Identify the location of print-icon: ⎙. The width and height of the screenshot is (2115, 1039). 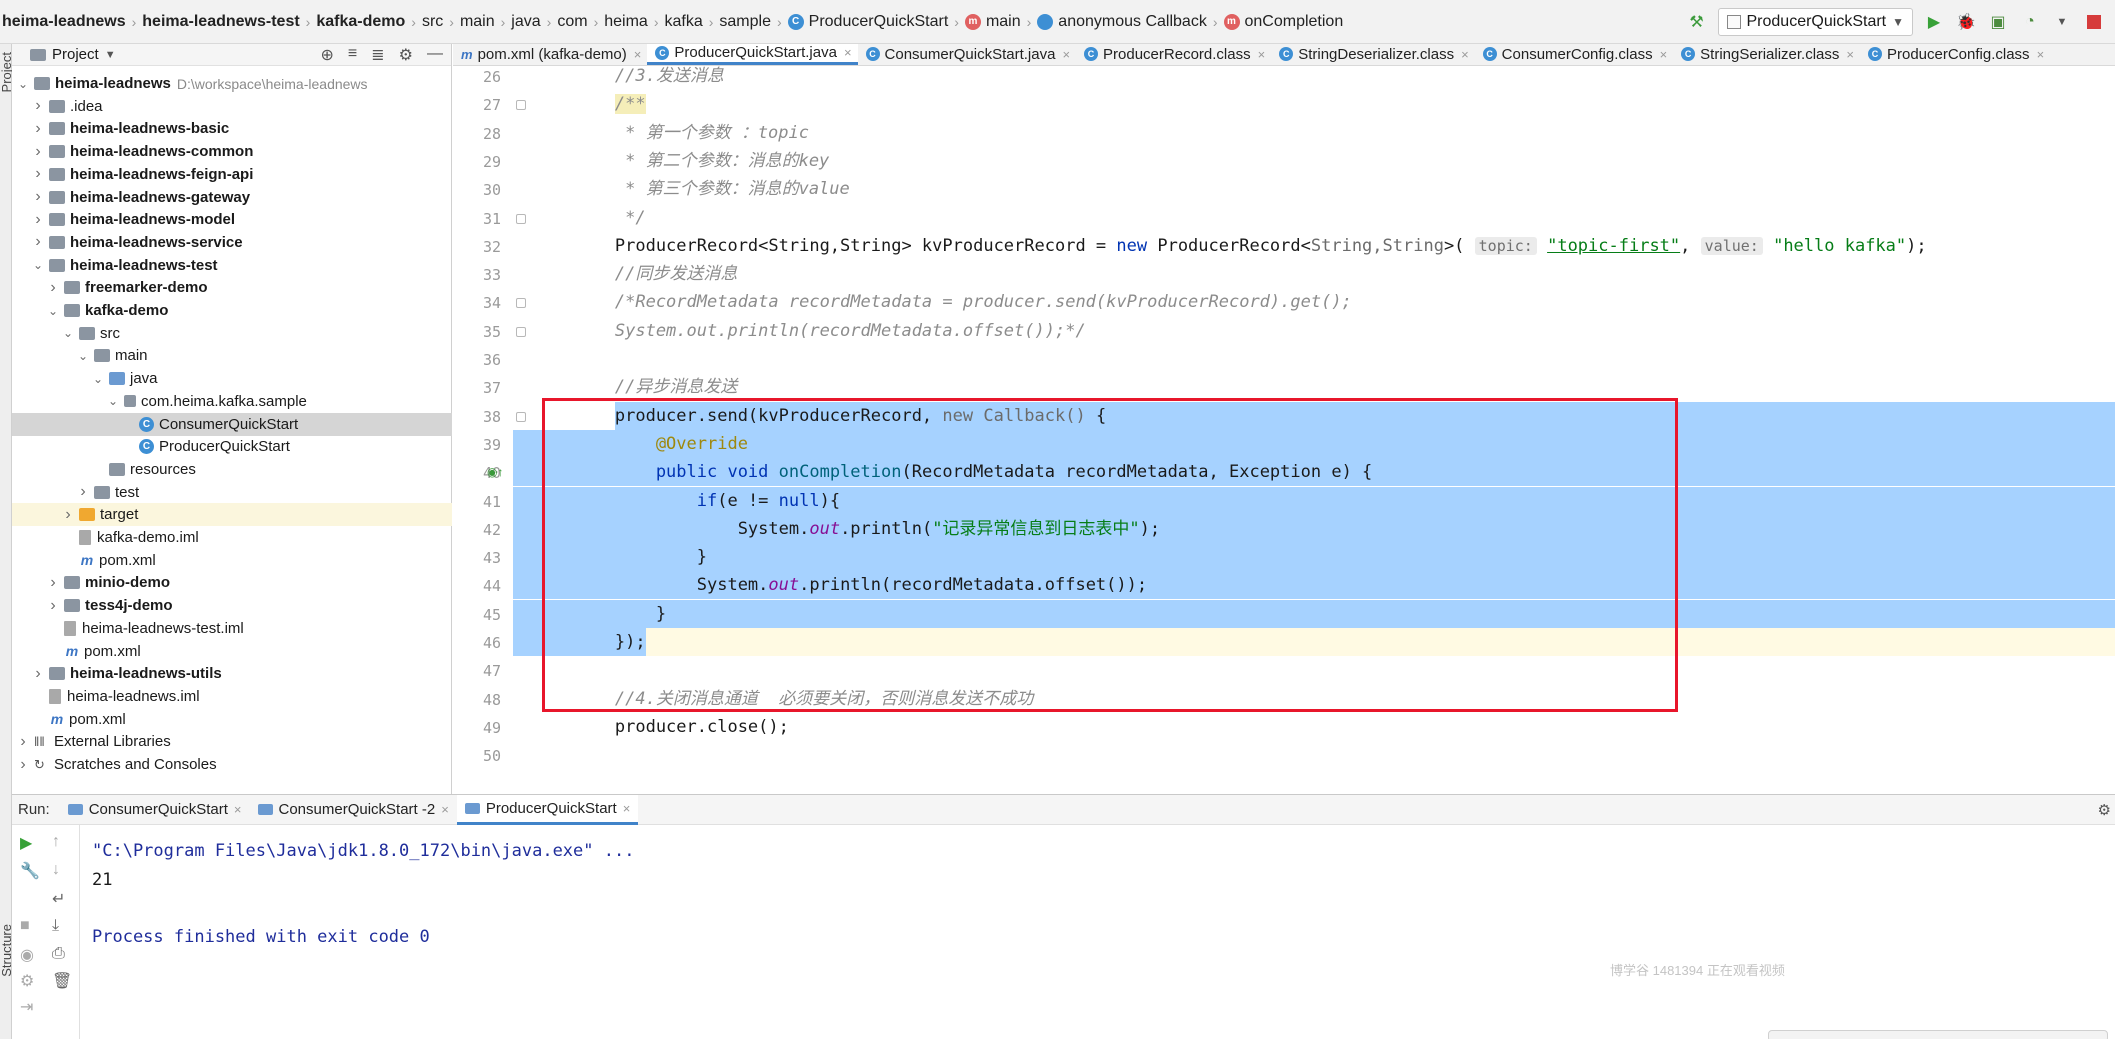
(58, 954).